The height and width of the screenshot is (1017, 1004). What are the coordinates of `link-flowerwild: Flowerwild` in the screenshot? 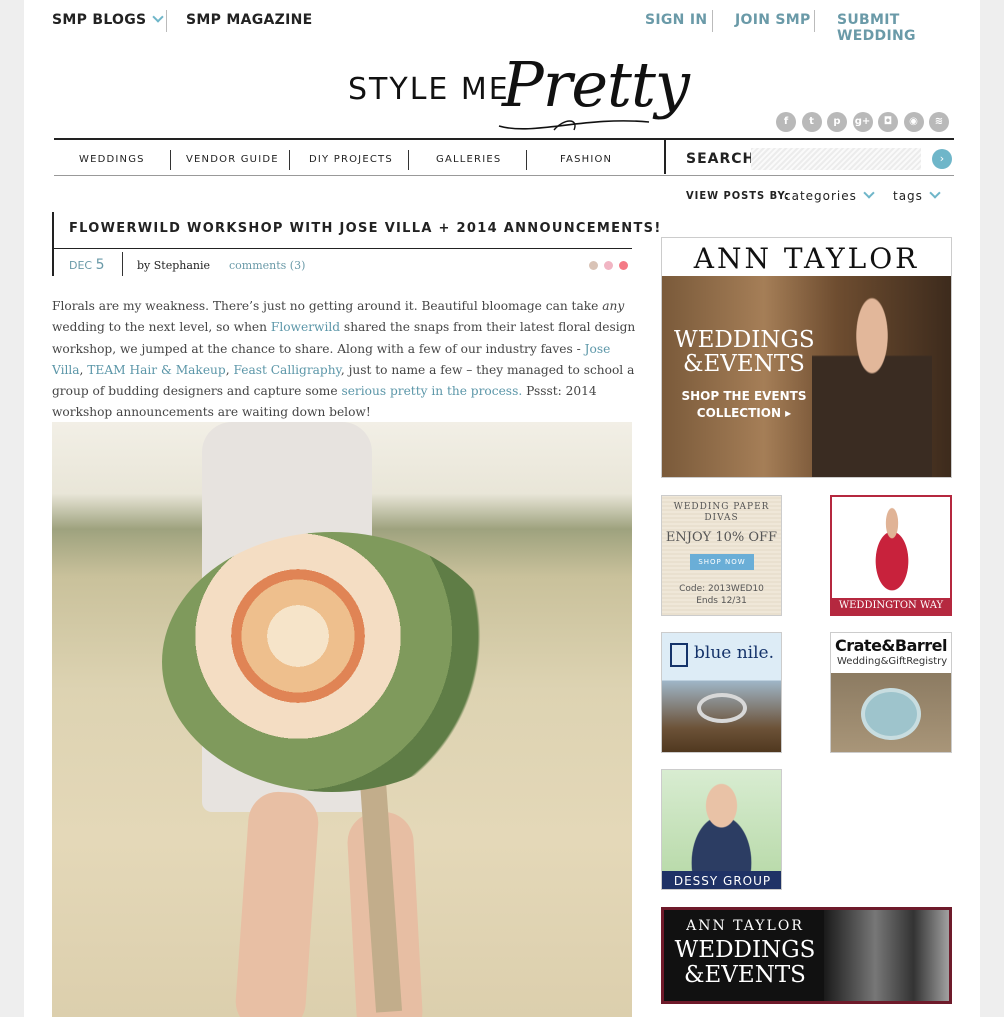 It's located at (305, 327).